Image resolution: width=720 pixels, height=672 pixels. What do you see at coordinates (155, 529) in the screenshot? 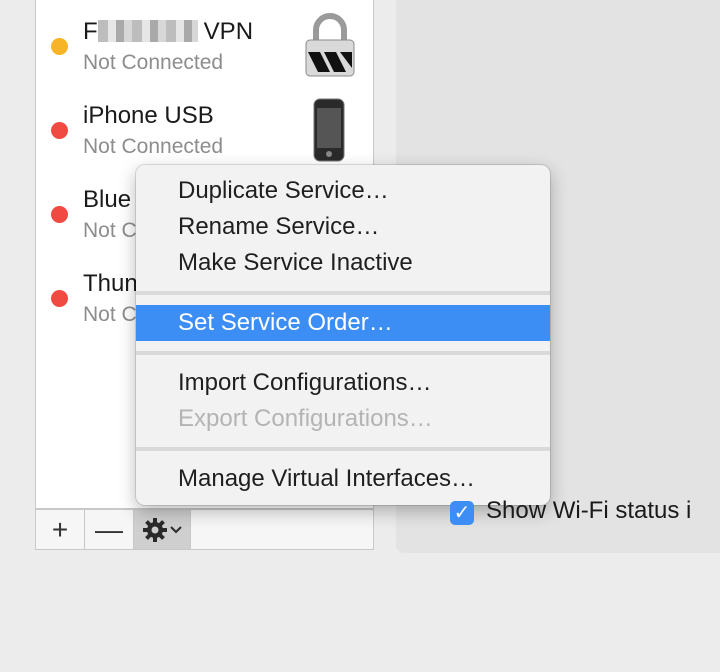
I see `gear-icon` at bounding box center [155, 529].